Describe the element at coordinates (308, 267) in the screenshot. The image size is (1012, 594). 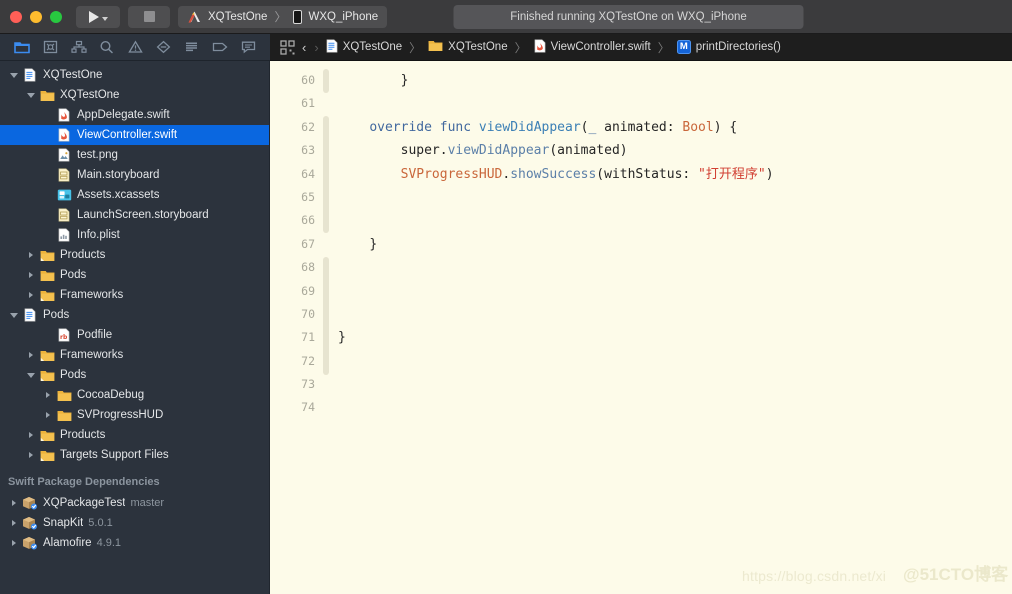
I see `line-number: 68` at that location.